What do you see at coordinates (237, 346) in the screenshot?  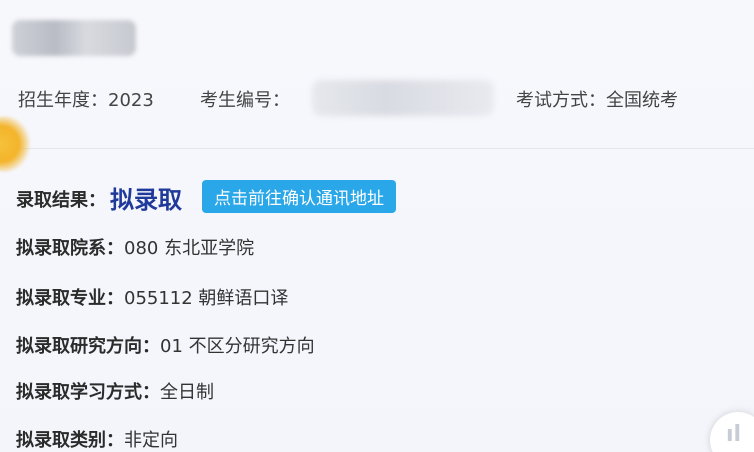 I see `detail-value: 01 不区分研究方向` at bounding box center [237, 346].